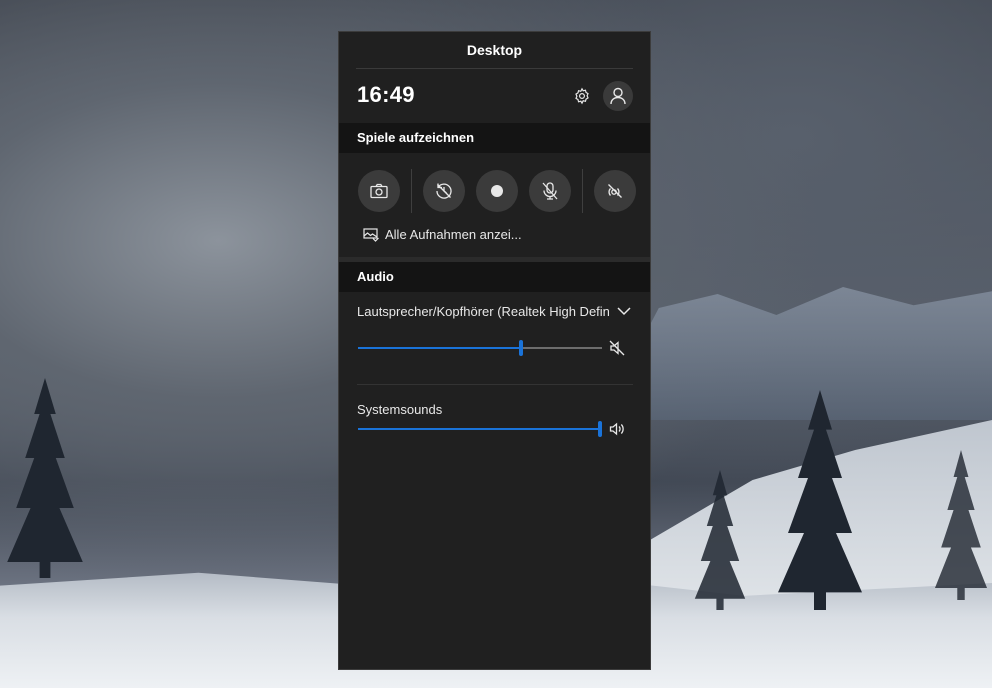  I want to click on gallery-icon, so click(371, 234).